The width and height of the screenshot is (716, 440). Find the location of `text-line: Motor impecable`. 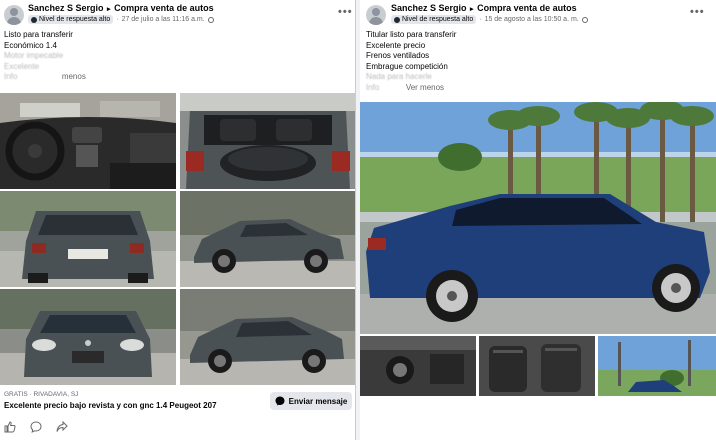

text-line: Motor impecable is located at coordinates (34, 56).